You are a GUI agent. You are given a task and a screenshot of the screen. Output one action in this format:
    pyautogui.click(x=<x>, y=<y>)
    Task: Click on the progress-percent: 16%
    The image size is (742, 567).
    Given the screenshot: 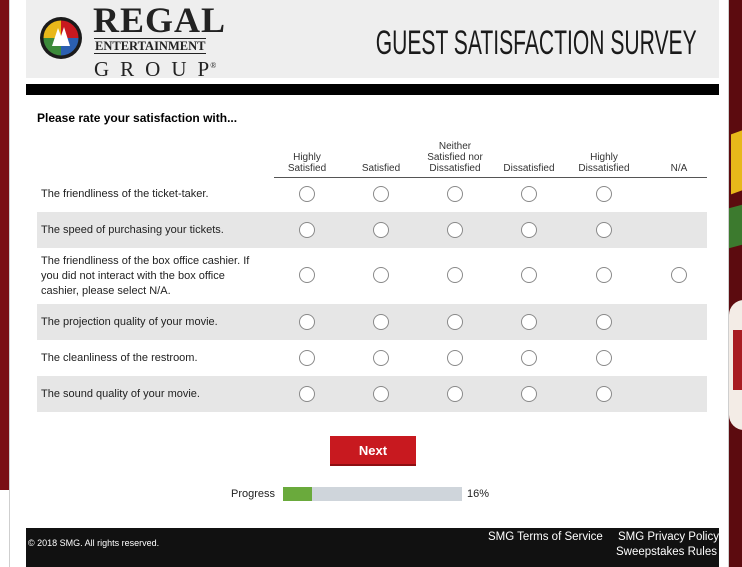 What is the action you would take?
    pyautogui.click(x=478, y=494)
    